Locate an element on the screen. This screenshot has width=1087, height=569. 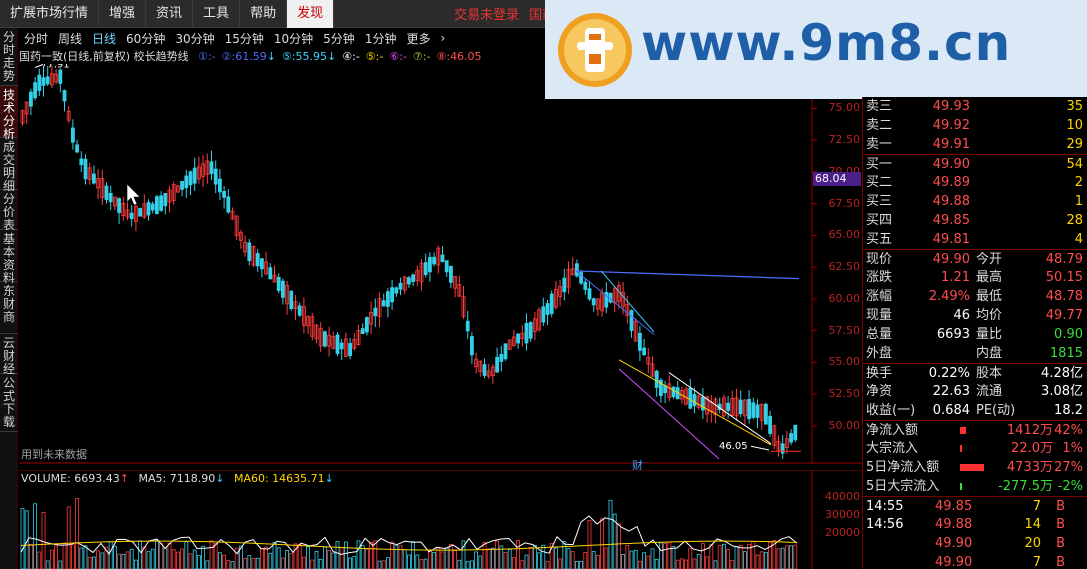
stat-value-2: 49.77 is located at coordinates (1064, 315).